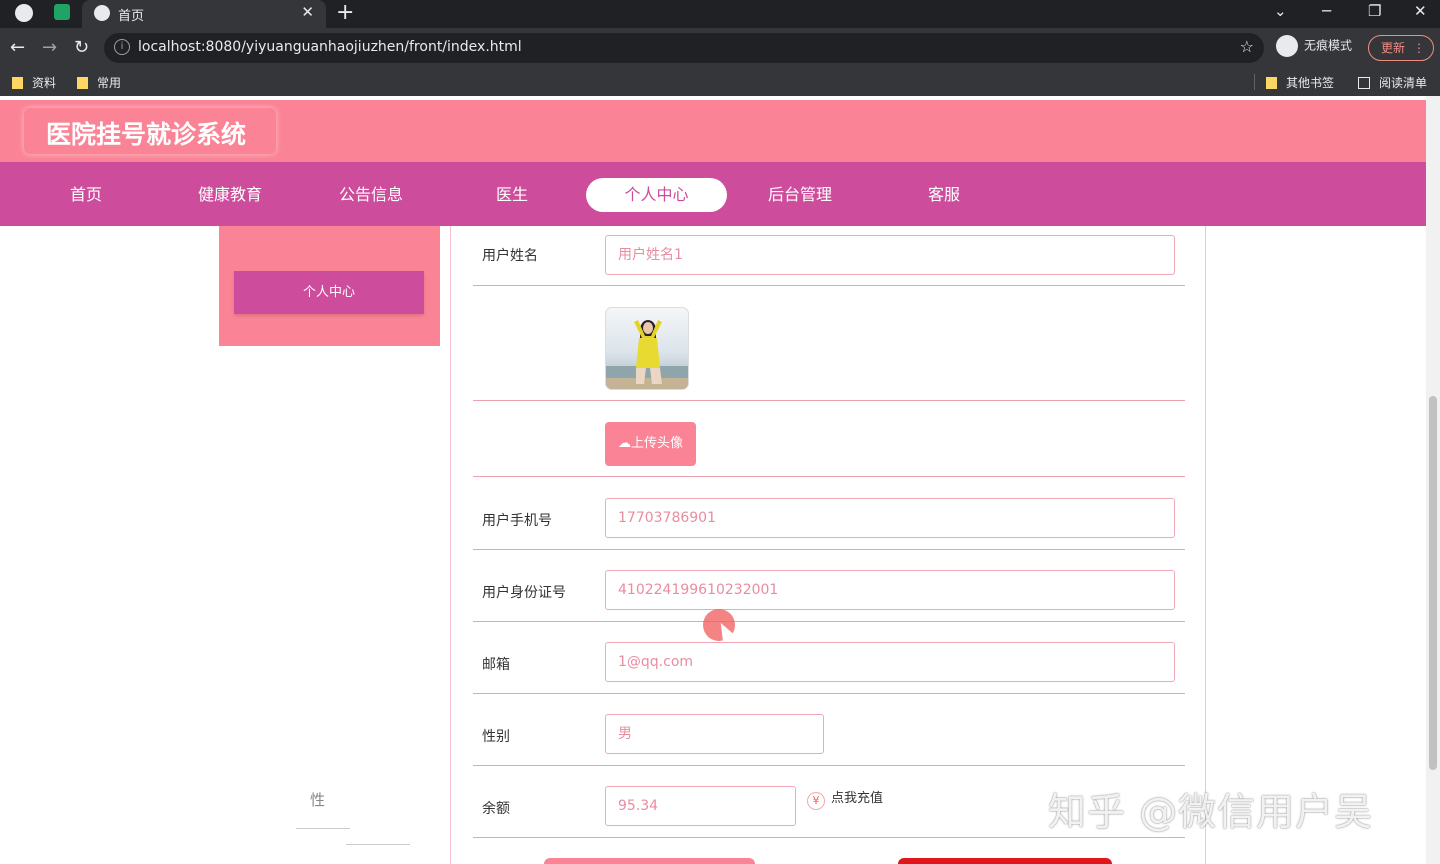 This screenshot has width=1440, height=864. What do you see at coordinates (496, 809) in the screenshot?
I see `balance-label: 余额` at bounding box center [496, 809].